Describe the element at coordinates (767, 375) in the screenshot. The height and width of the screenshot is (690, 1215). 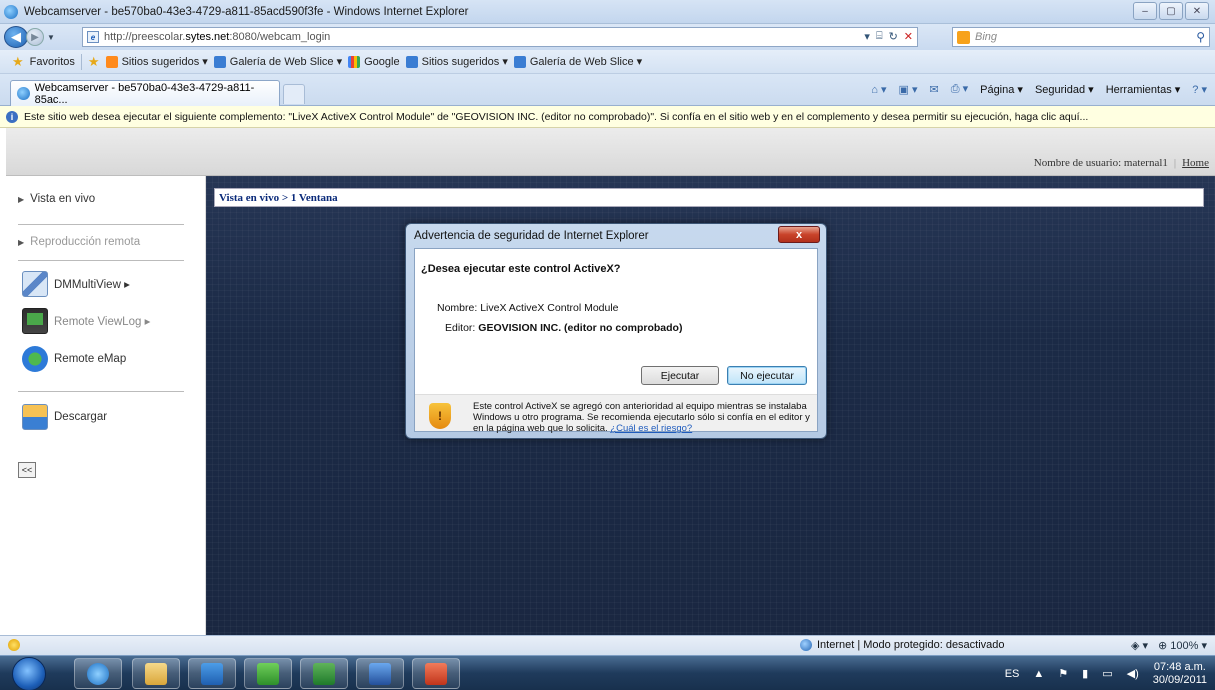
I see `dont-run-button: No ejecutar` at that location.